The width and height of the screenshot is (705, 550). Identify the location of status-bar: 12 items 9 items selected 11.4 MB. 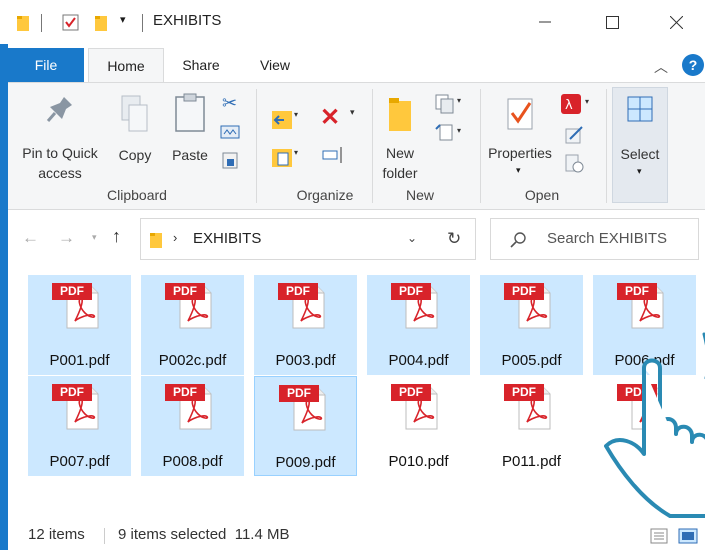
(352, 536).